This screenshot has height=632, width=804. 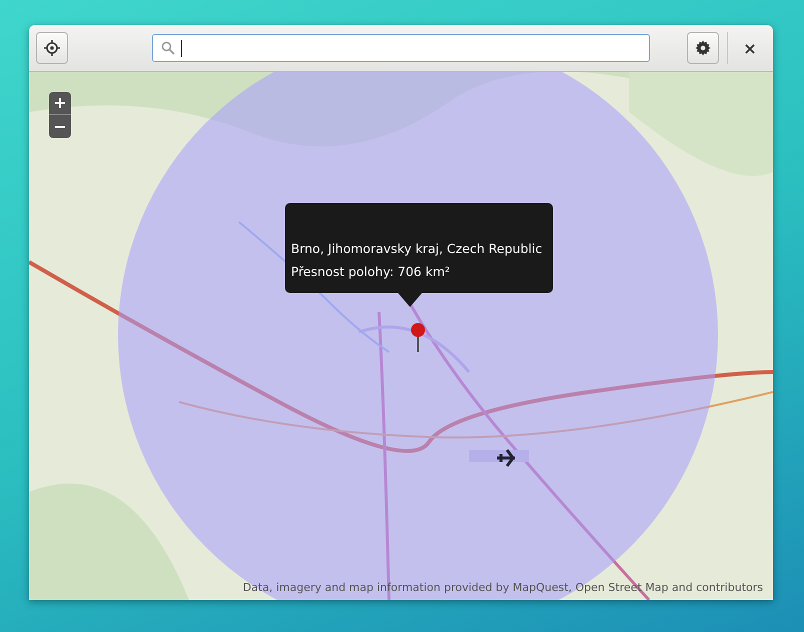 What do you see at coordinates (401, 48) in the screenshot?
I see `search-field` at bounding box center [401, 48].